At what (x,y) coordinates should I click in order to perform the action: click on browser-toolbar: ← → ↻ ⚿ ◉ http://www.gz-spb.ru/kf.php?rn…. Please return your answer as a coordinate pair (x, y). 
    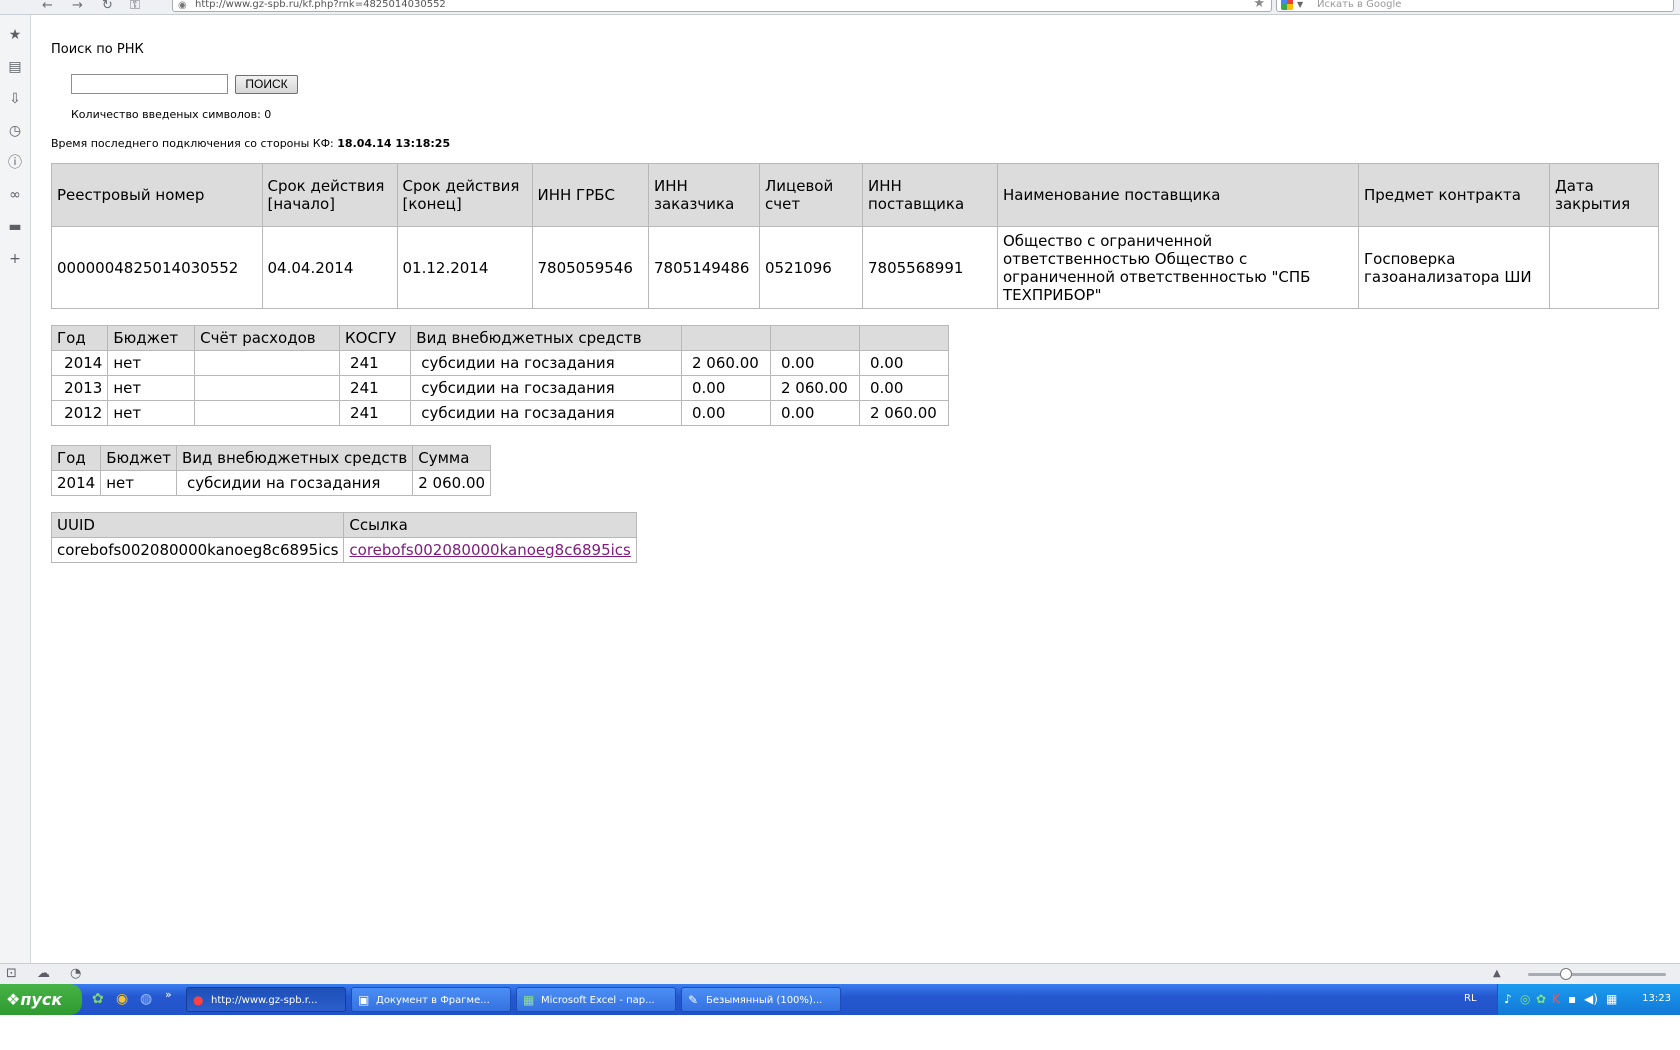
    Looking at the image, I should click on (840, 7).